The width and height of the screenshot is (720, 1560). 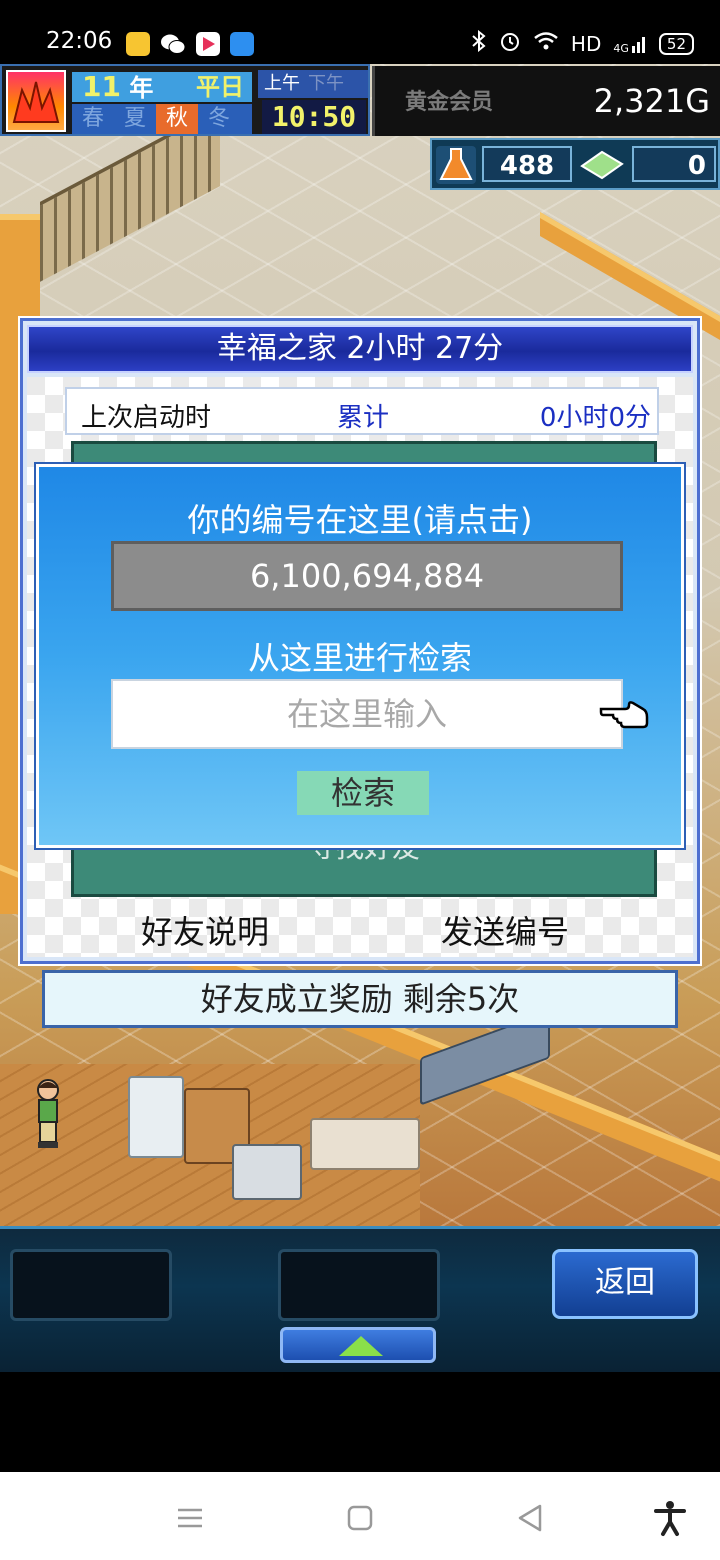 What do you see at coordinates (162, 87) in the screenshot?
I see `year-display: 11 年 平日` at bounding box center [162, 87].